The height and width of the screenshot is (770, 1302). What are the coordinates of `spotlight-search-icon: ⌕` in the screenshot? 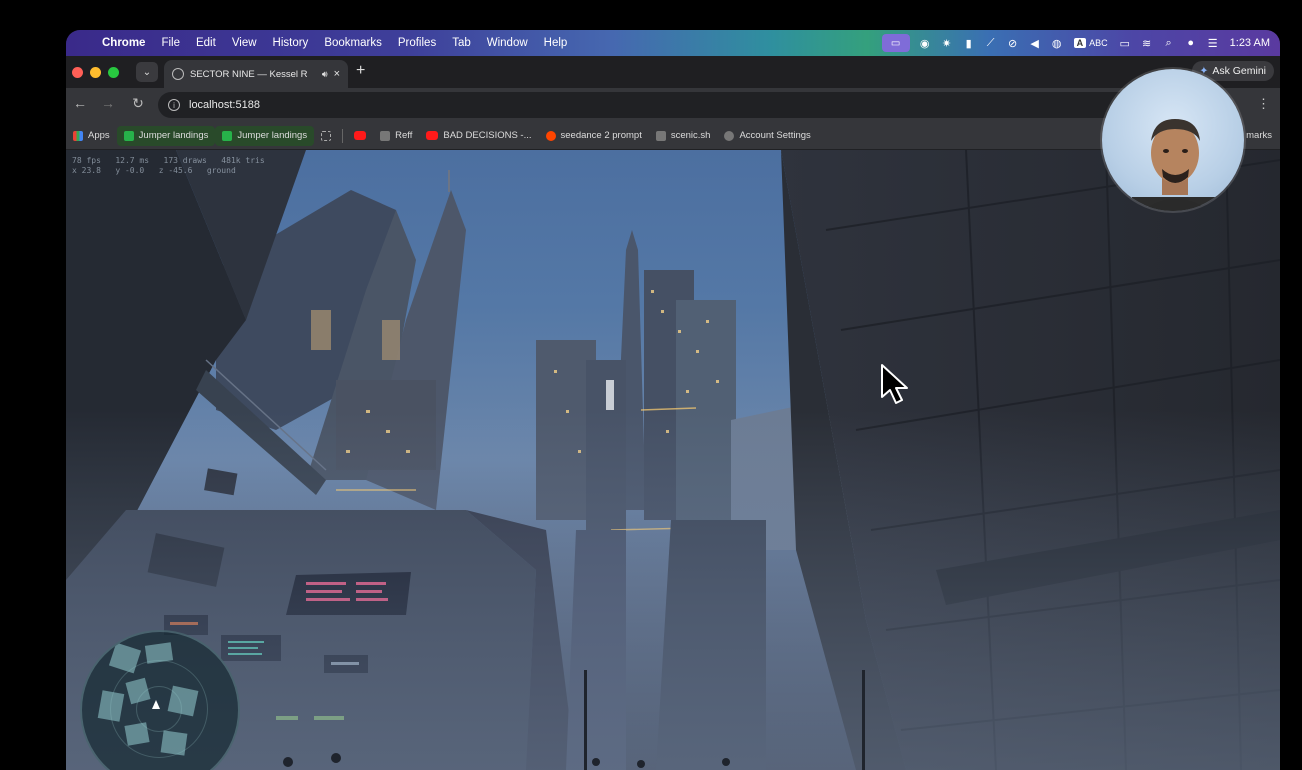 It's located at (1169, 43).